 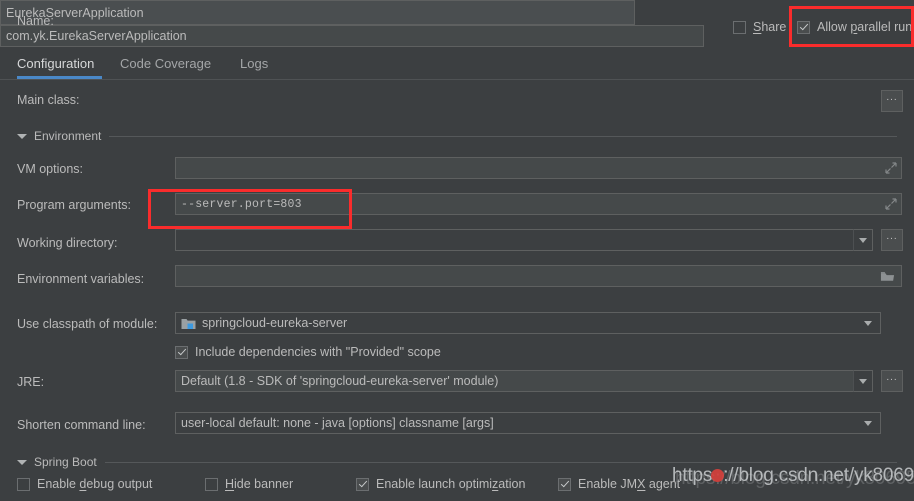 What do you see at coordinates (181, 352) in the screenshot?
I see `include-dependencies-checkbox-box` at bounding box center [181, 352].